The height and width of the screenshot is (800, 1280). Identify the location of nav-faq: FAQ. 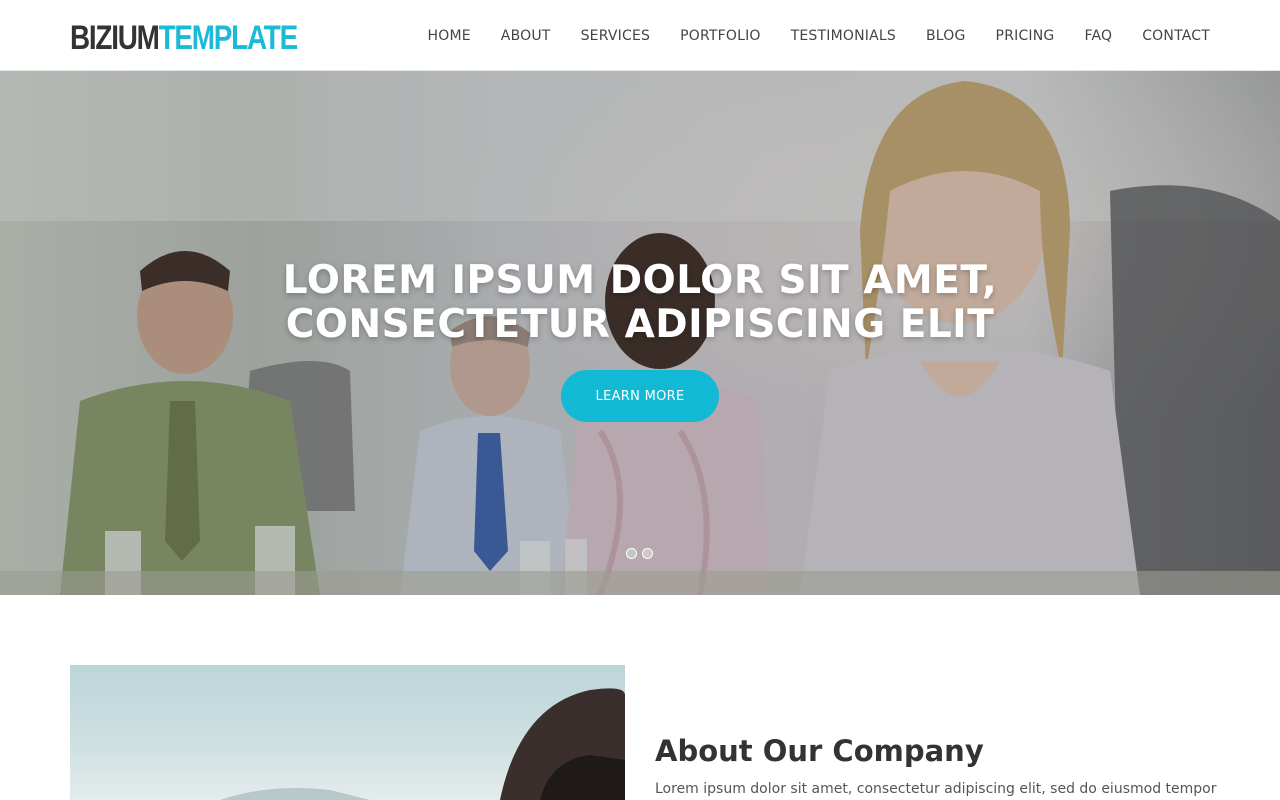
(1098, 36).